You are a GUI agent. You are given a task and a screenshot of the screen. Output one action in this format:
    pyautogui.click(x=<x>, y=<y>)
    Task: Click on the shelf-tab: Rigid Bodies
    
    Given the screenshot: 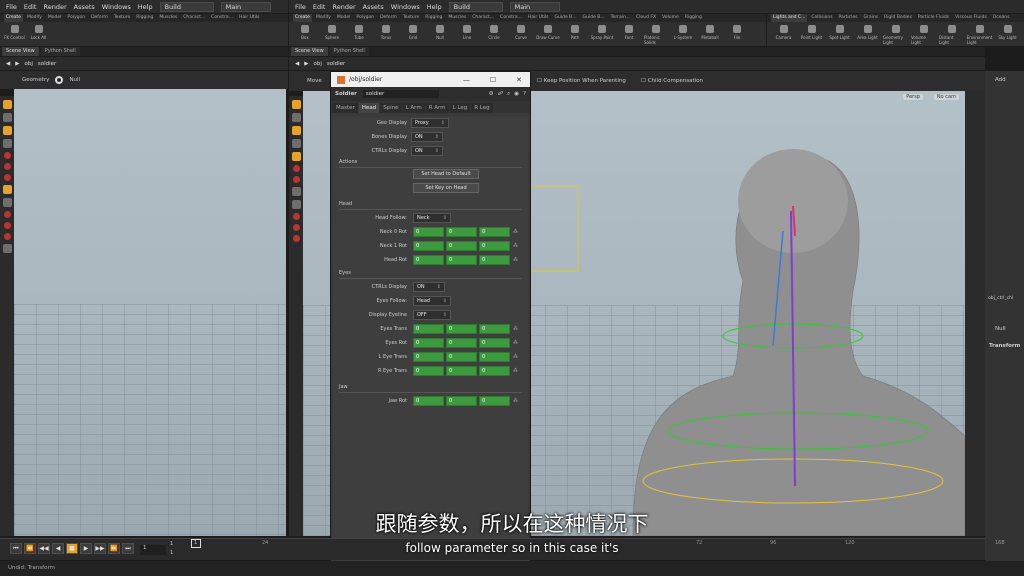 What is the action you would take?
    pyautogui.click(x=898, y=18)
    